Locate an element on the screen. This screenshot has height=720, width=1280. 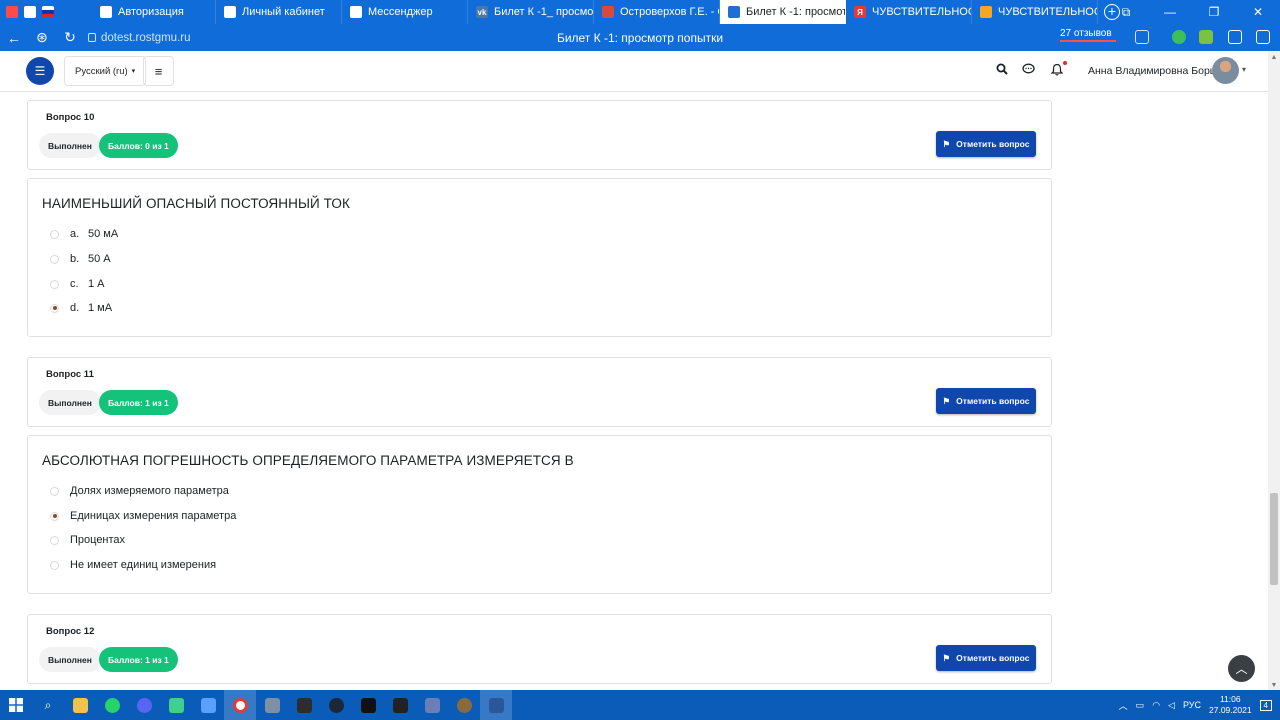
browser-tab: Личный кабинет is located at coordinates (279, 12).